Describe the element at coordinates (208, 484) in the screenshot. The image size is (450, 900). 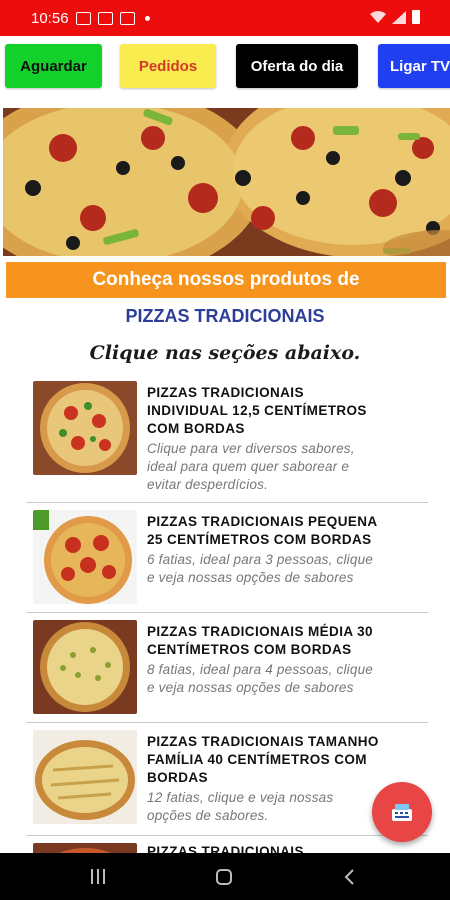
I see `product-description-line: evitar desperdícios.` at that location.